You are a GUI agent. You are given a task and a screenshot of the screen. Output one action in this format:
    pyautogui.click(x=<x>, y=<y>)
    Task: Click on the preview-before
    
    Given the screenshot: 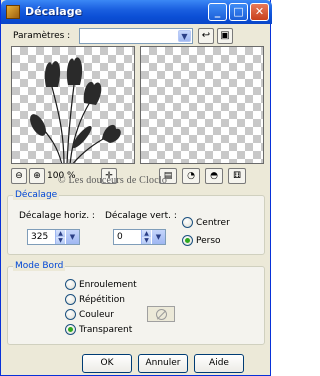 What is the action you would take?
    pyautogui.click(x=73, y=105)
    